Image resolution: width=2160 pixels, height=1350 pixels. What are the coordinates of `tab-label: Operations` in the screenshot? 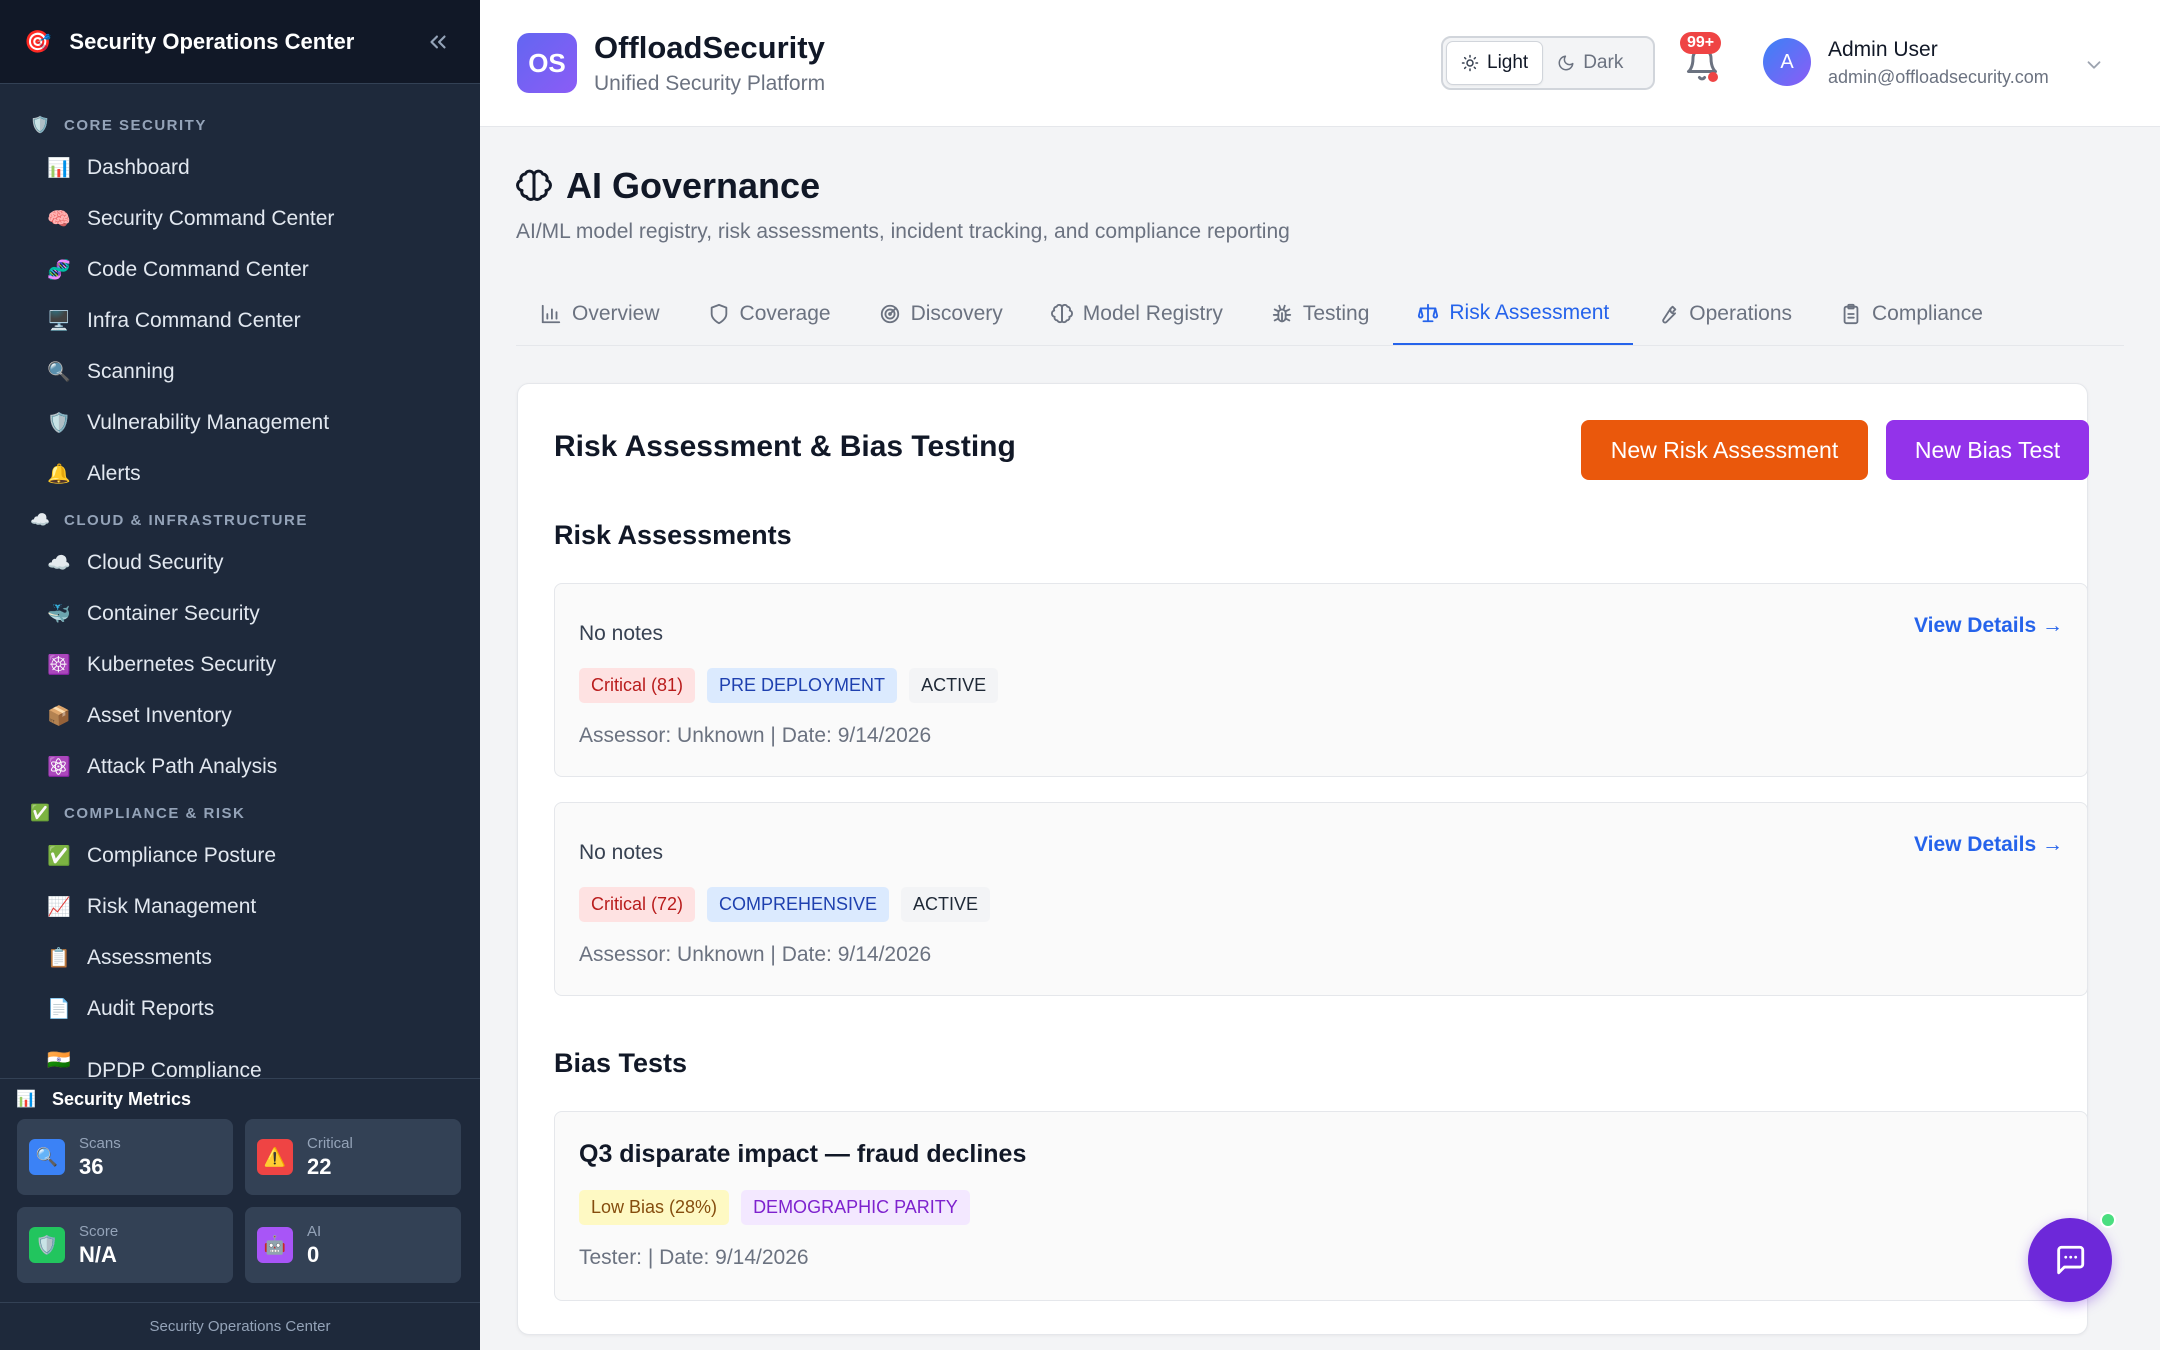 It's located at (1741, 313).